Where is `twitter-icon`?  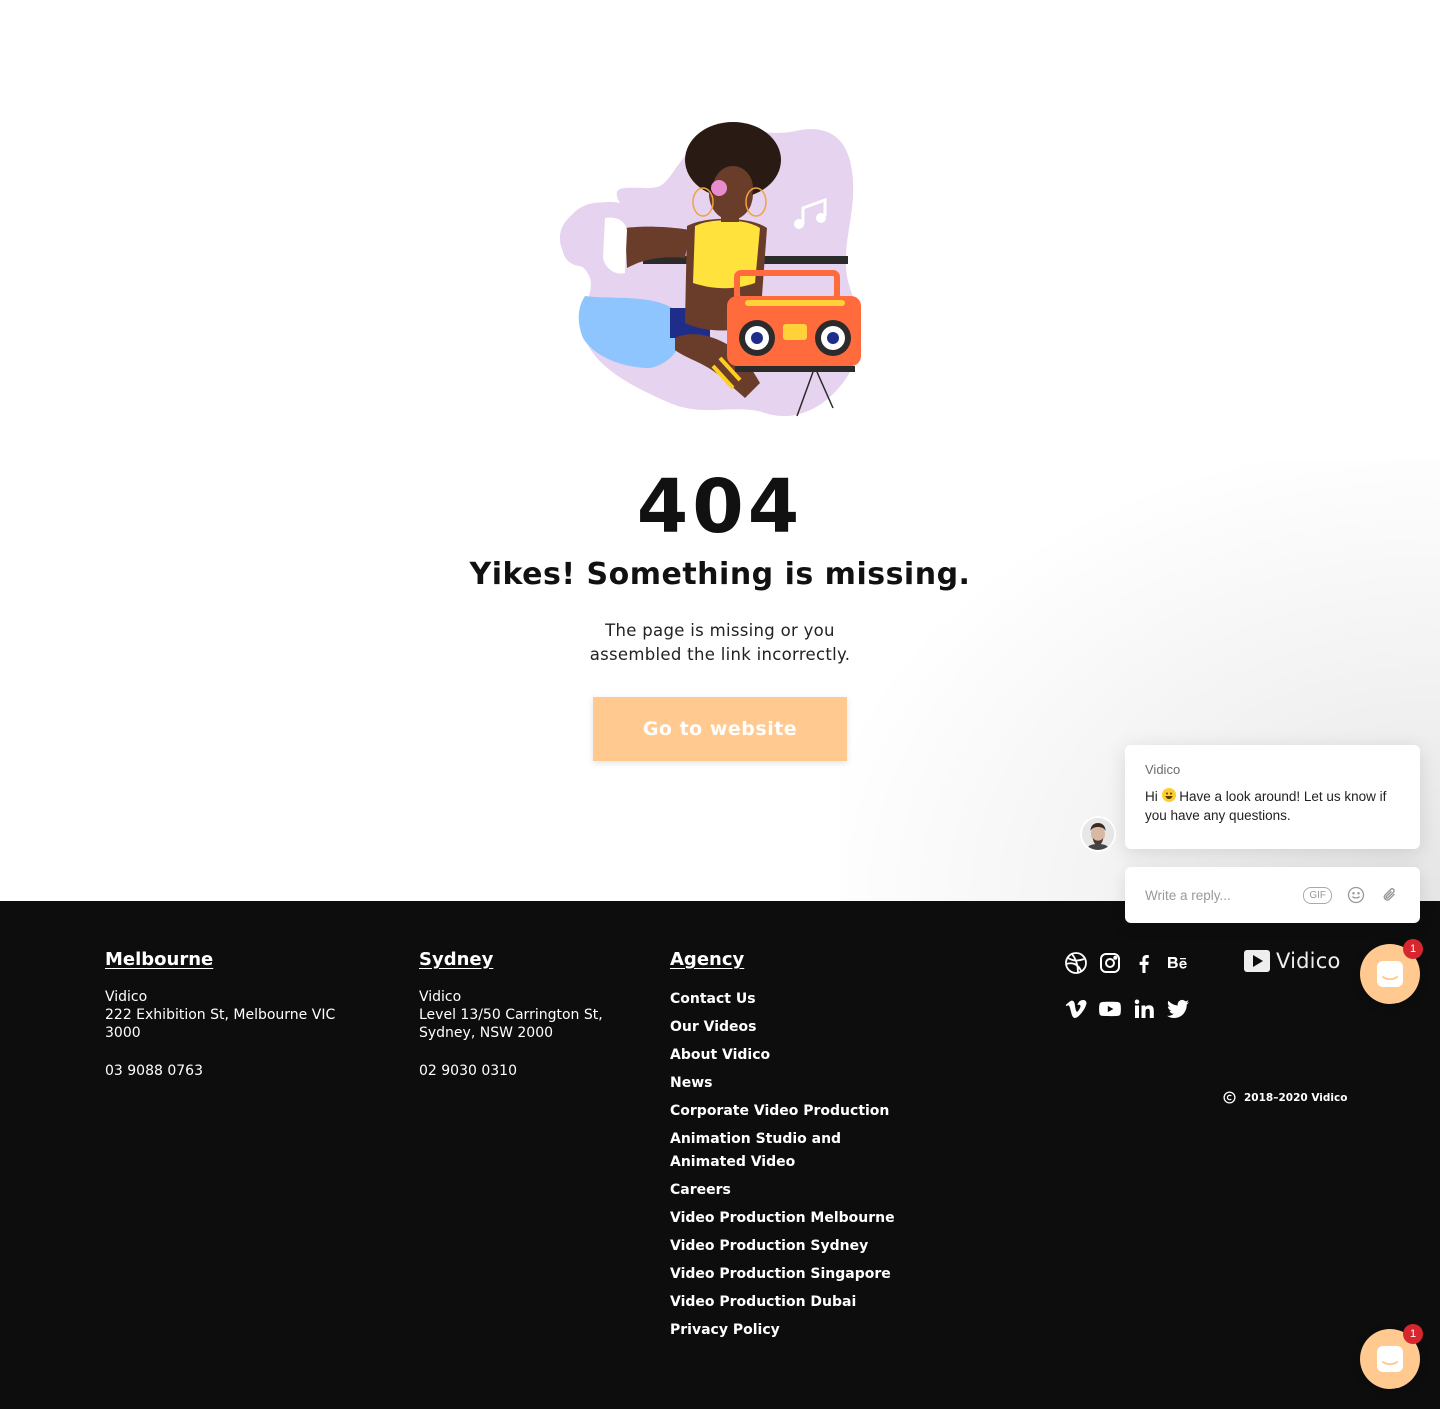 twitter-icon is located at coordinates (1178, 1009).